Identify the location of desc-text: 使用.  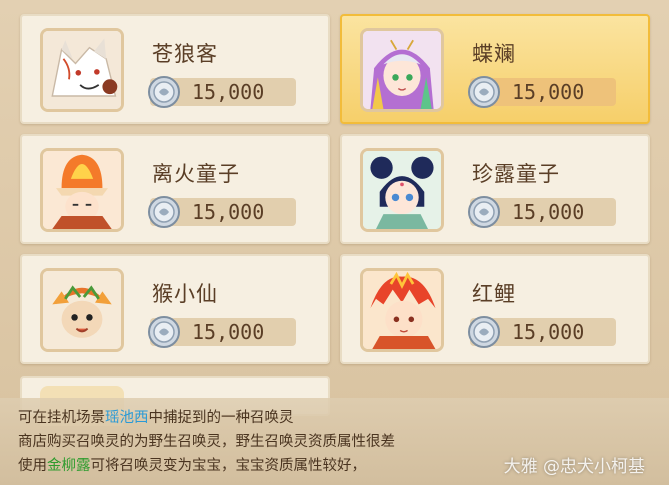
(32, 466).